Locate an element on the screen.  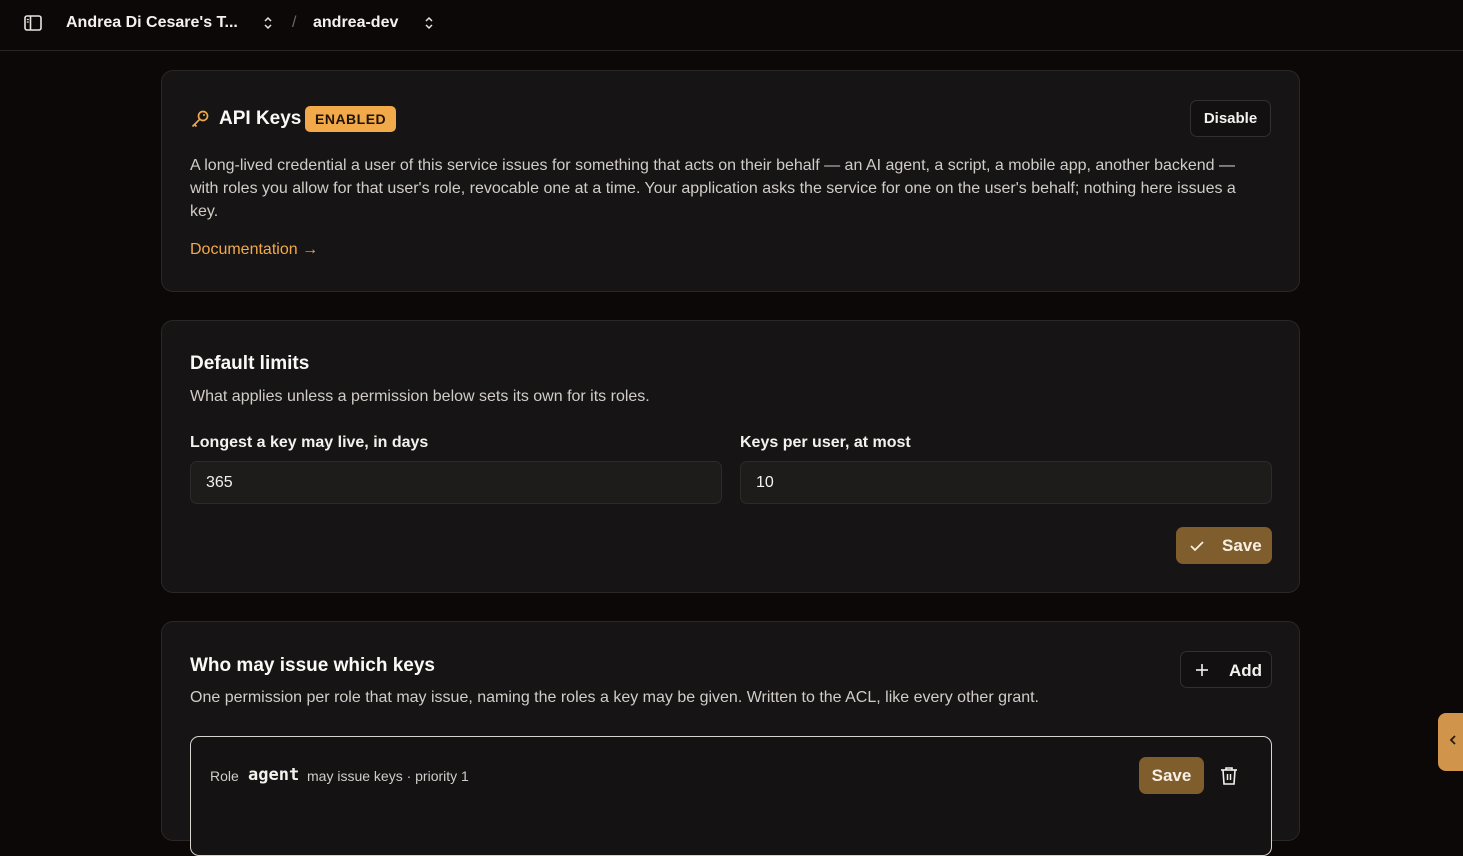
plus-icon is located at coordinates (1202, 670).